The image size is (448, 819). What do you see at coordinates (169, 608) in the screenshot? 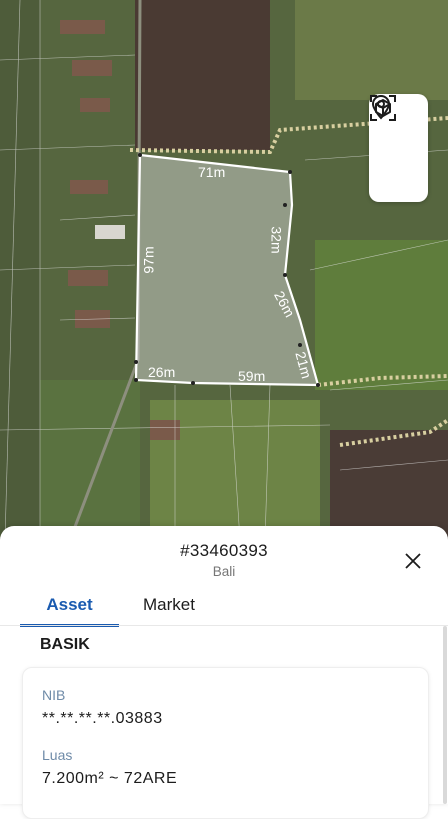
I see `tab-market: Market` at bounding box center [169, 608].